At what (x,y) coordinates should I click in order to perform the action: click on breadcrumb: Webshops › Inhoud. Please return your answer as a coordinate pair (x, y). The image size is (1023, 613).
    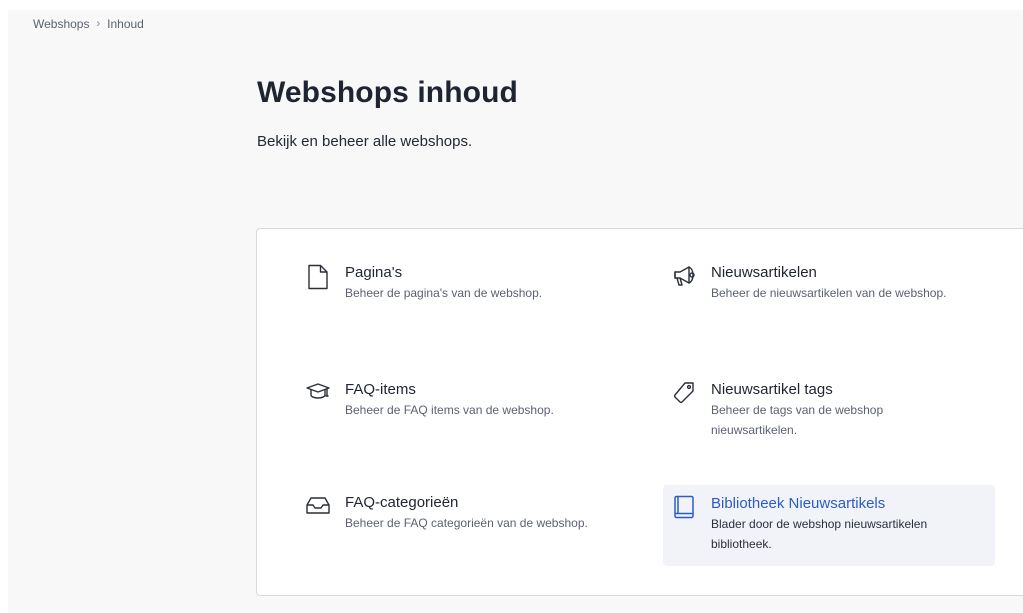
    Looking at the image, I should click on (88, 24).